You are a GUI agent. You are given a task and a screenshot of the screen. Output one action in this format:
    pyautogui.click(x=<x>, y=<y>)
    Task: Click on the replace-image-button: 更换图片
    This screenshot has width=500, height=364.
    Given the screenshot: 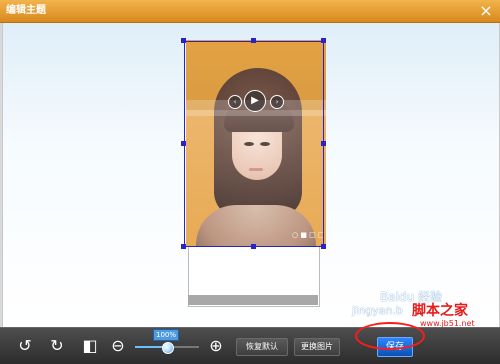 What is the action you would take?
    pyautogui.click(x=317, y=347)
    